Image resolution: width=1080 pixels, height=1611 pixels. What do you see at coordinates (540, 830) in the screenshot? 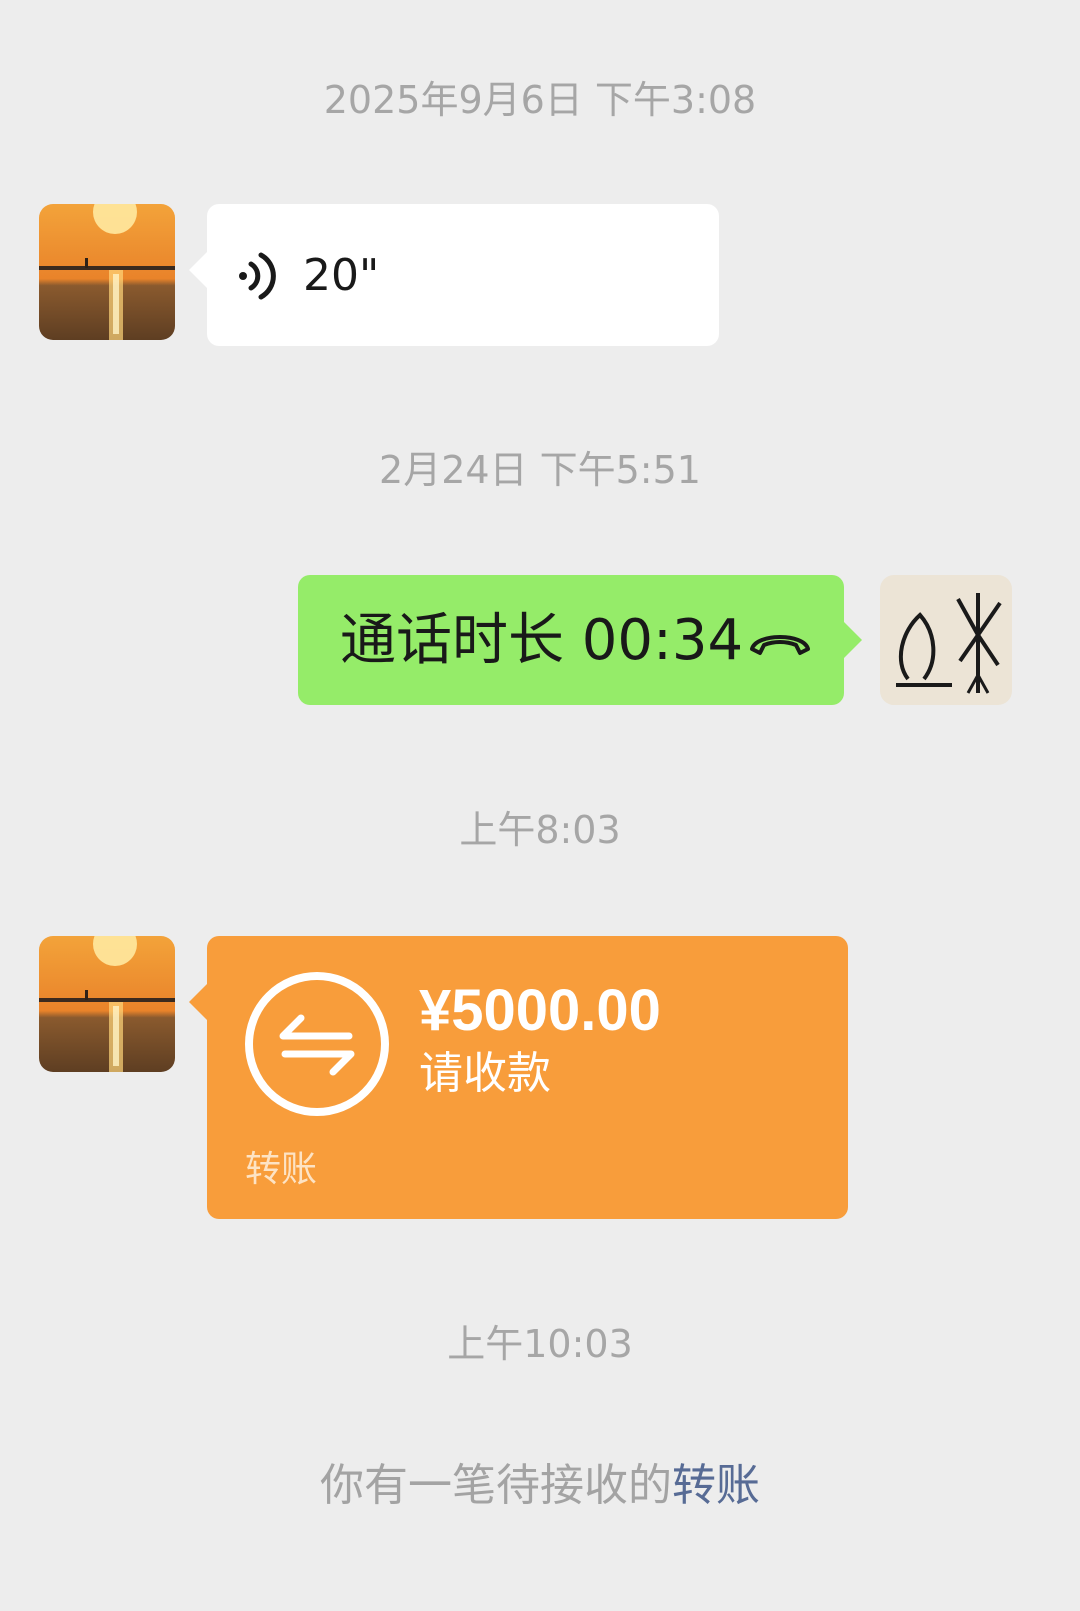
I see `timestamp: 上午8:03` at bounding box center [540, 830].